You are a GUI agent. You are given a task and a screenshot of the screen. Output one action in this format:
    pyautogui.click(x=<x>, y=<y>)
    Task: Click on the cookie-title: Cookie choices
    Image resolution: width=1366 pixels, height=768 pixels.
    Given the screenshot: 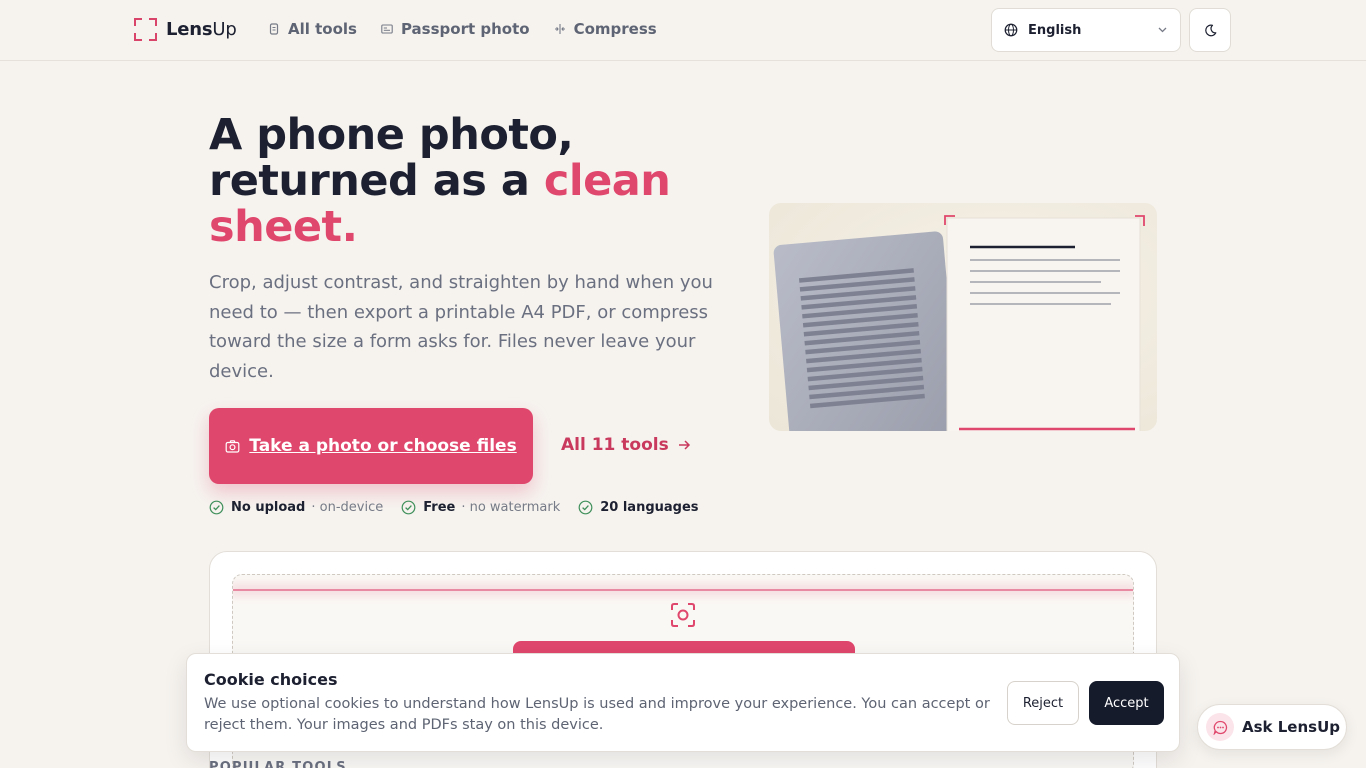 What is the action you would take?
    pyautogui.click(x=271, y=679)
    